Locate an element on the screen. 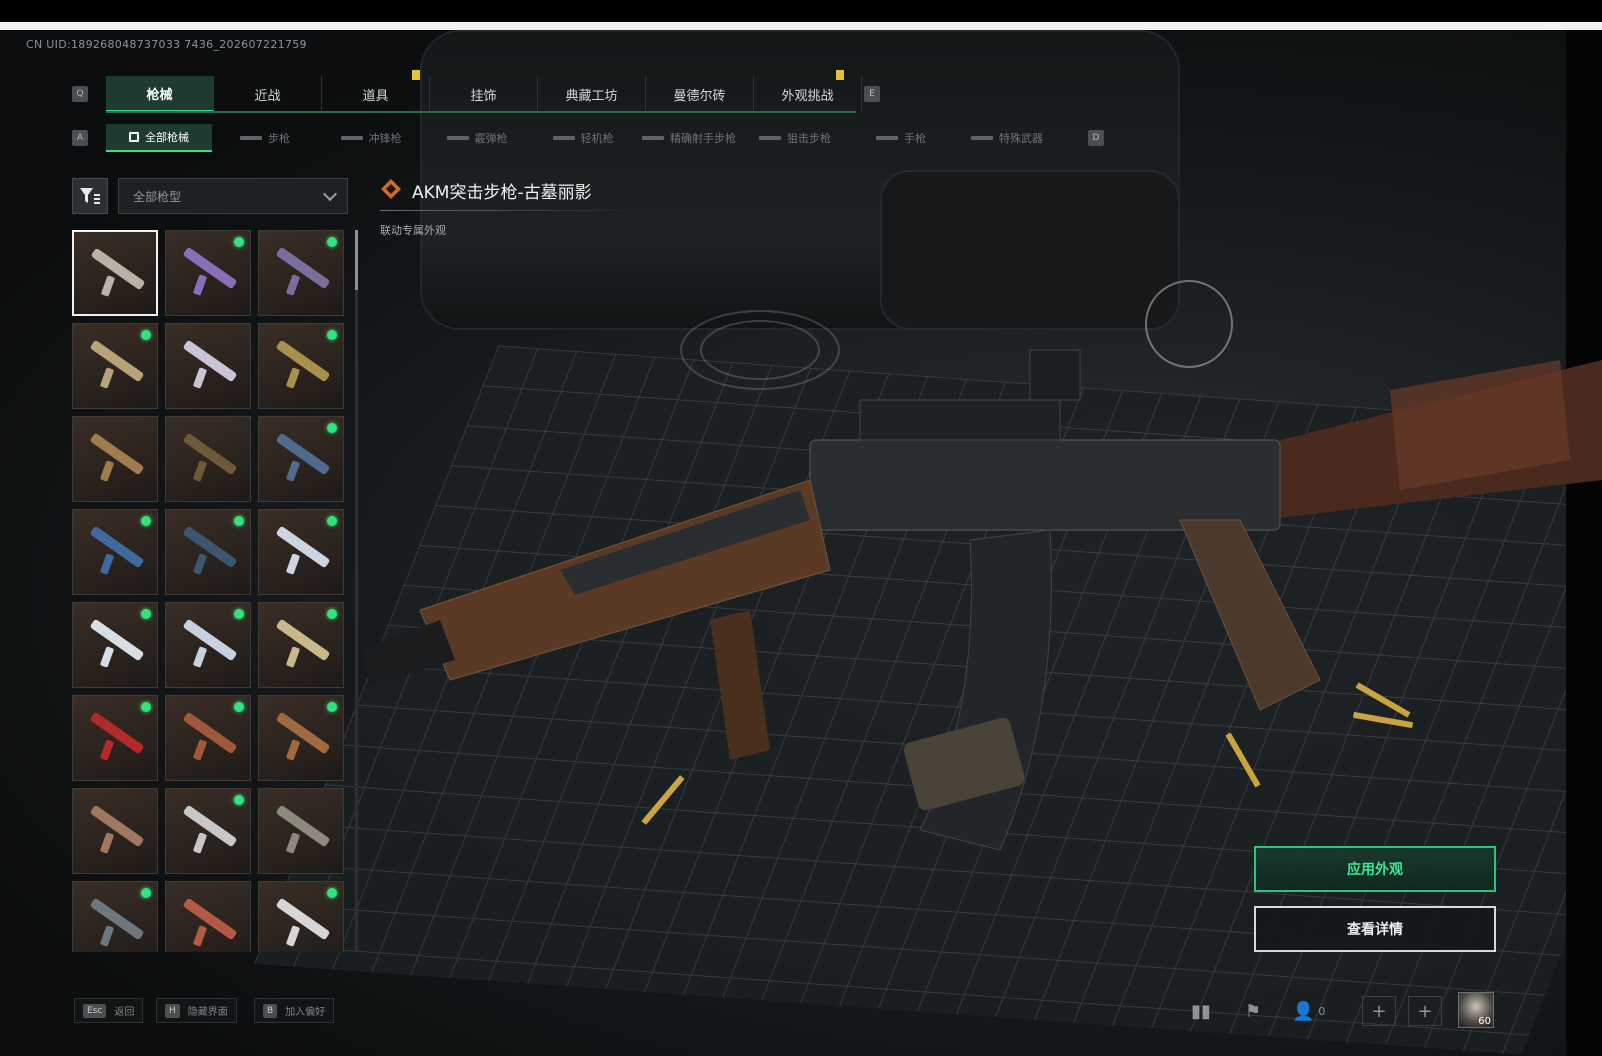 The image size is (1602, 1056). filter-icon is located at coordinates (90, 196).